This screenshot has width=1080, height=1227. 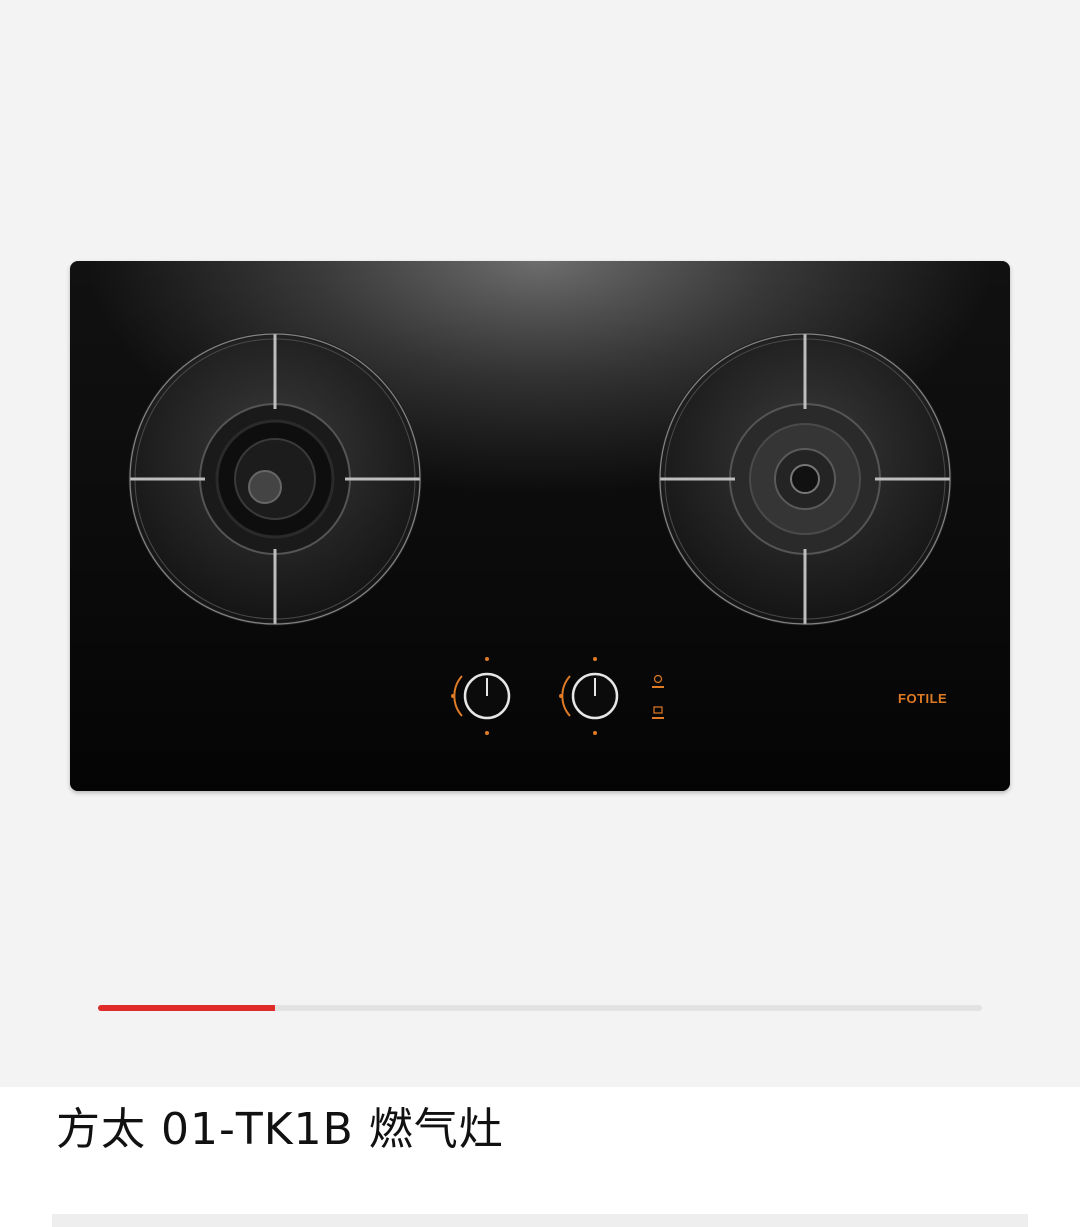 I want to click on product-title: 方太 01-TK1B 燃气灶, so click(x=280, y=1129).